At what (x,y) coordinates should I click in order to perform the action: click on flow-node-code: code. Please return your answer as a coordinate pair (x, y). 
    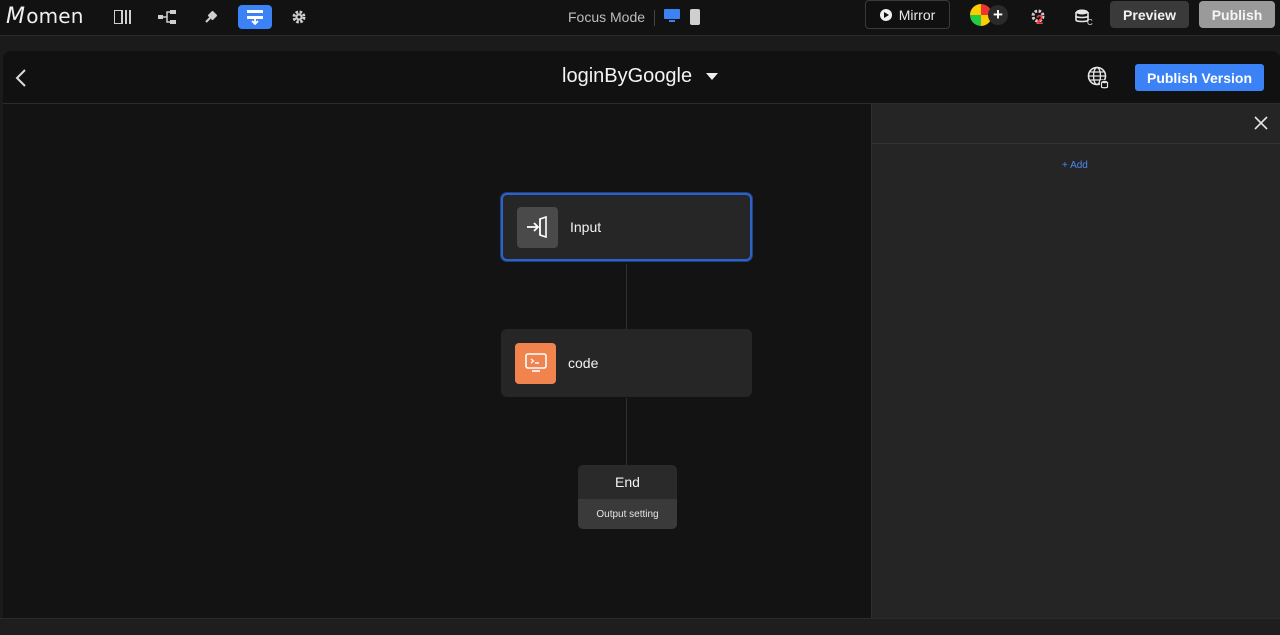
    Looking at the image, I should click on (626, 363).